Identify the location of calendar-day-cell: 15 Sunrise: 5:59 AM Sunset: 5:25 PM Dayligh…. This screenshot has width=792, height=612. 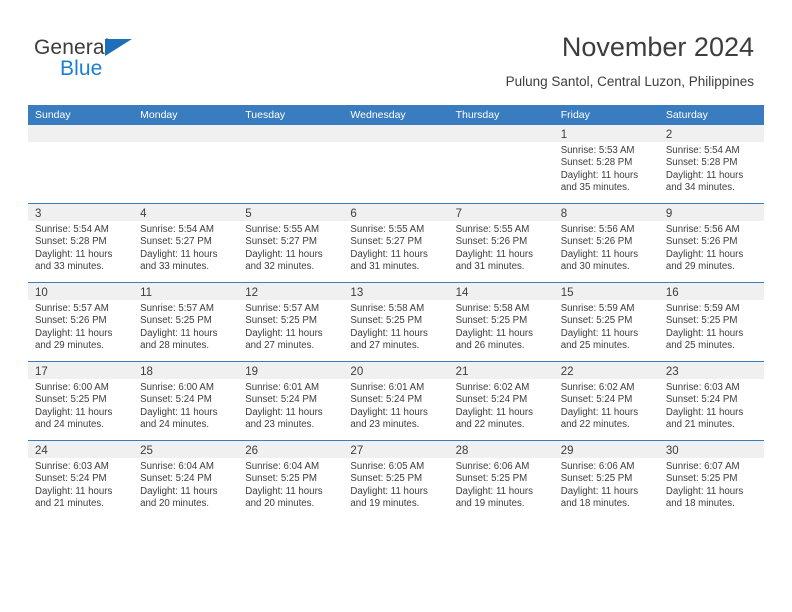
(606, 322).